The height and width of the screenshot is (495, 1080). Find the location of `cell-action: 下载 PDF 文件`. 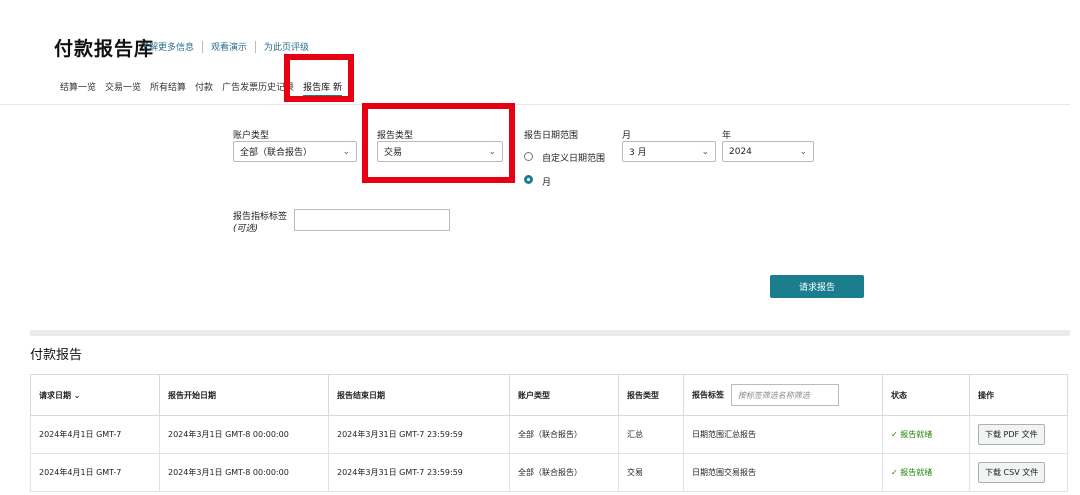

cell-action: 下载 PDF 文件 is located at coordinates (1018, 434).